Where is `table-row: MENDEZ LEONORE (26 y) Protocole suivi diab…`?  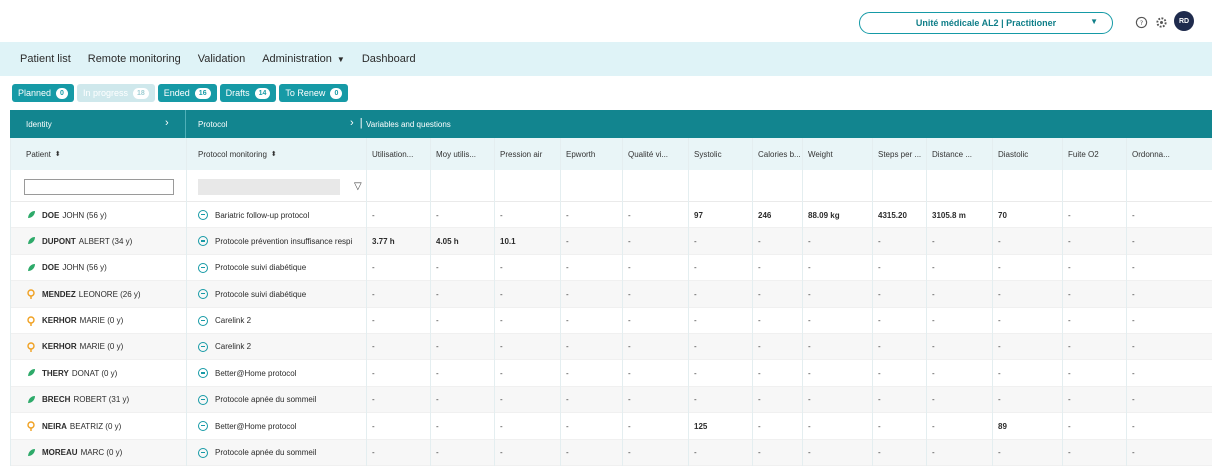 table-row: MENDEZ LEONORE (26 y) Protocole suivi diab… is located at coordinates (611, 294).